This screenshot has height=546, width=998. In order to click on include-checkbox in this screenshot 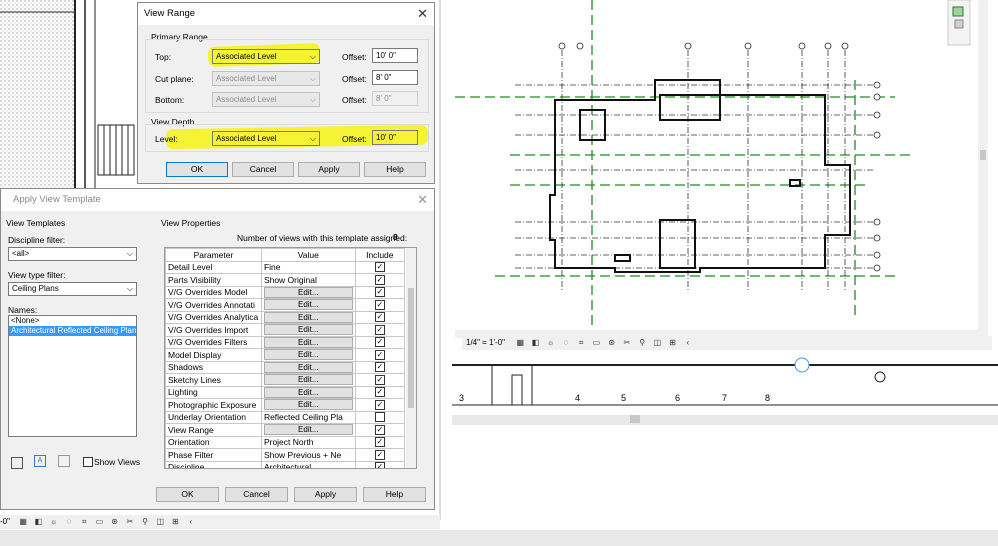, I will do `click(379, 417)`.